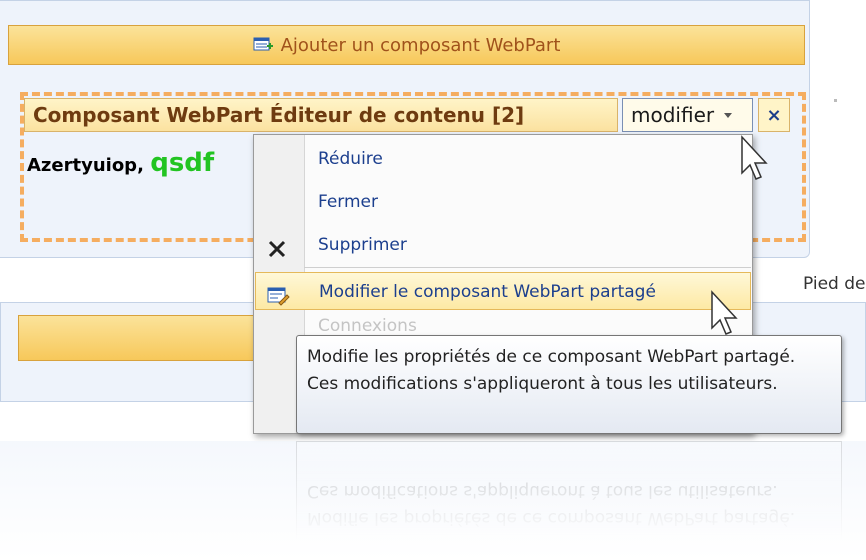 The height and width of the screenshot is (560, 866). I want to click on menu-item-label: Modifier le composant WebPart partagé, so click(487, 292).